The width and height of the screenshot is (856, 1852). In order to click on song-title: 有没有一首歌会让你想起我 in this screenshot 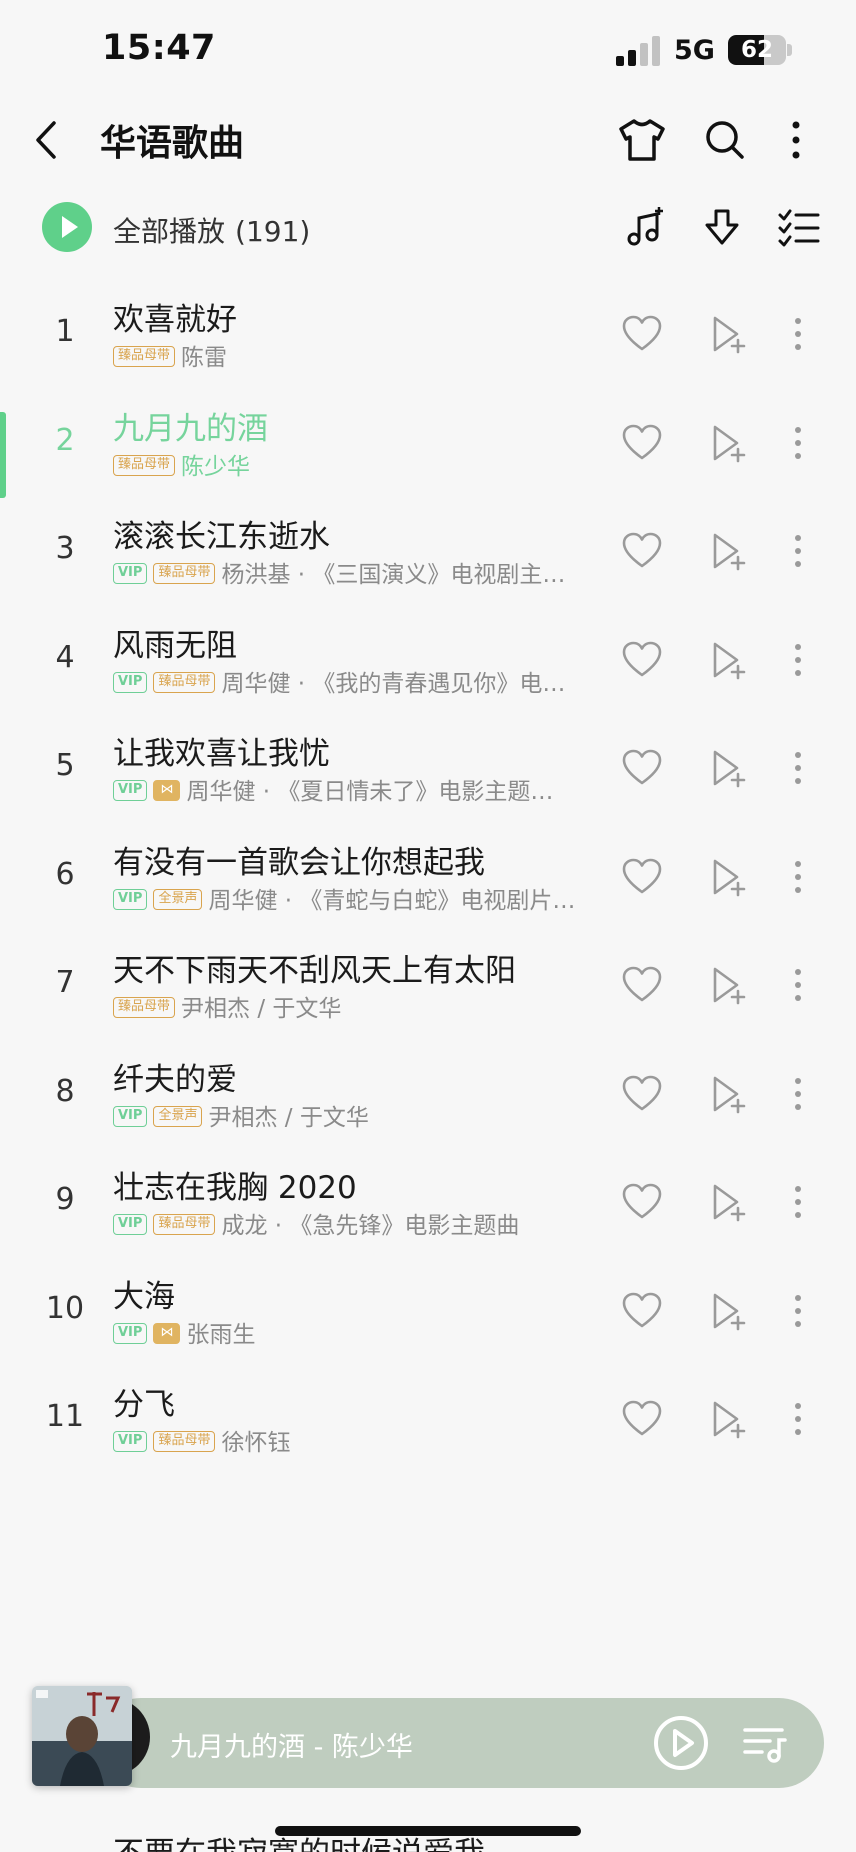, I will do `click(299, 862)`.